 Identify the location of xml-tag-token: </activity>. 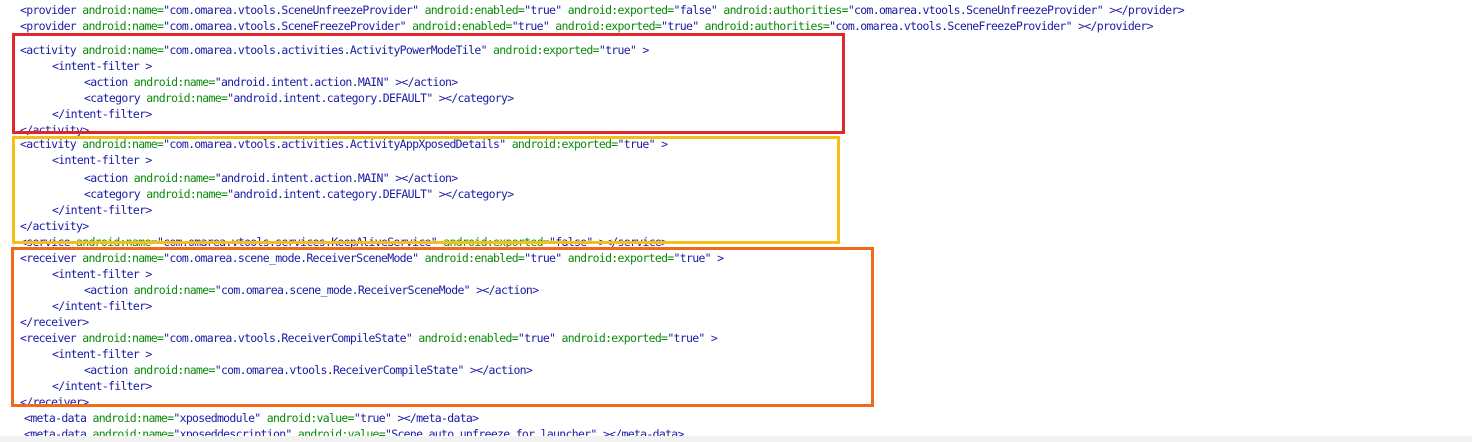
(54, 130).